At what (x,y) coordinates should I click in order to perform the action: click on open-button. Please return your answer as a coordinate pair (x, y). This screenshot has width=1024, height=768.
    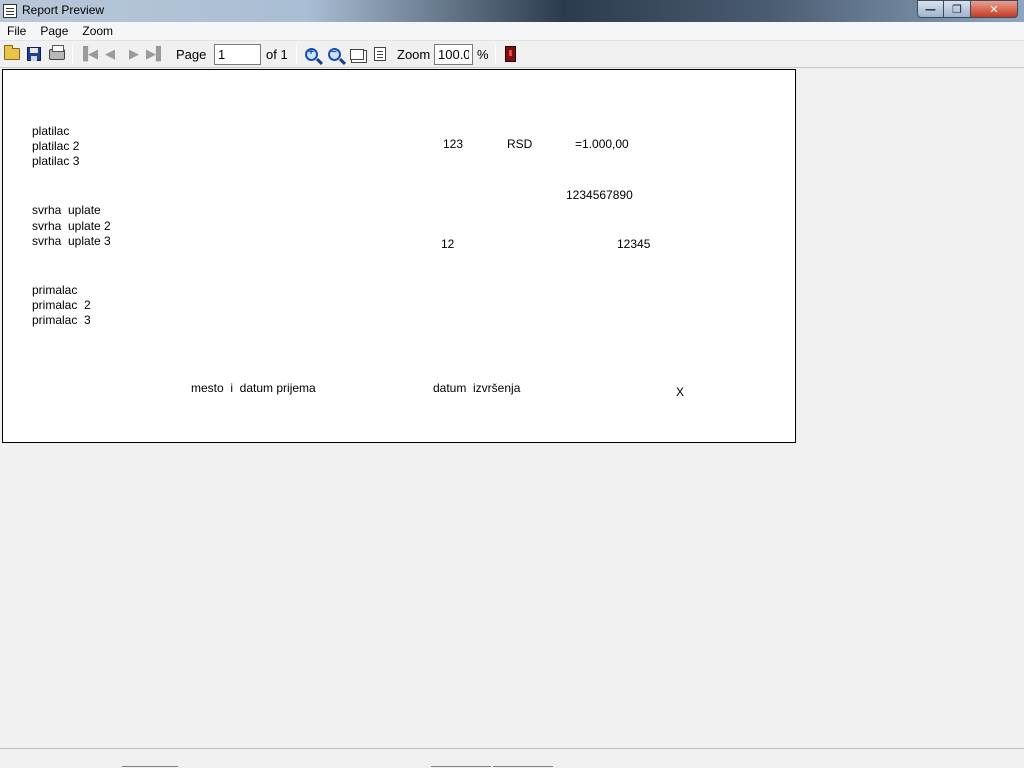
    Looking at the image, I should click on (12, 54).